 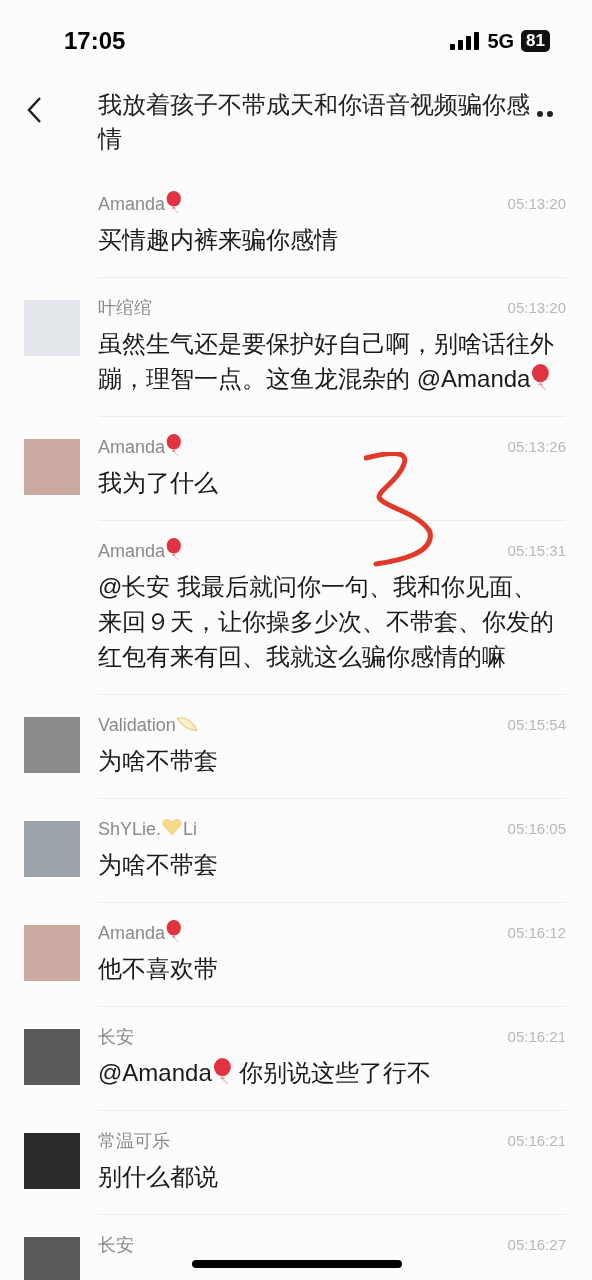 I want to click on sender-name: 常温可乐, so click(x=134, y=1141).